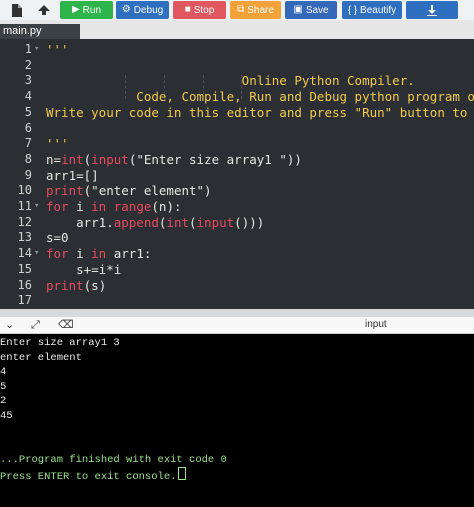  Describe the element at coordinates (237, 325) in the screenshot. I see `console-toolbar: ⌄ ⤢ ⌫ input` at that location.